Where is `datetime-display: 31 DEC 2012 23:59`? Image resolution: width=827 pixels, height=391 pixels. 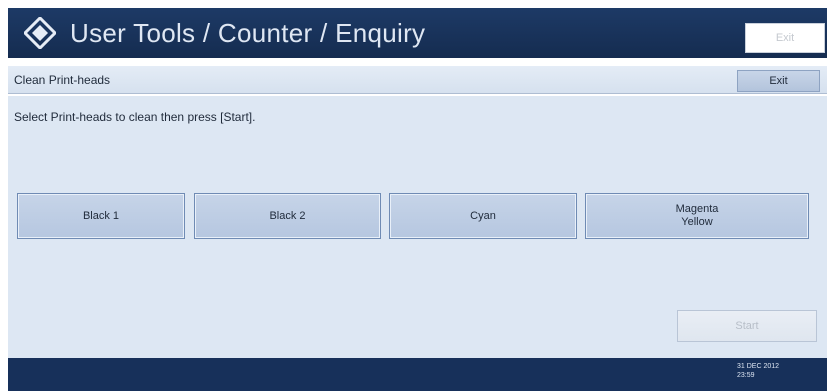
datetime-display: 31 DEC 2012 23:59 is located at coordinates (758, 371).